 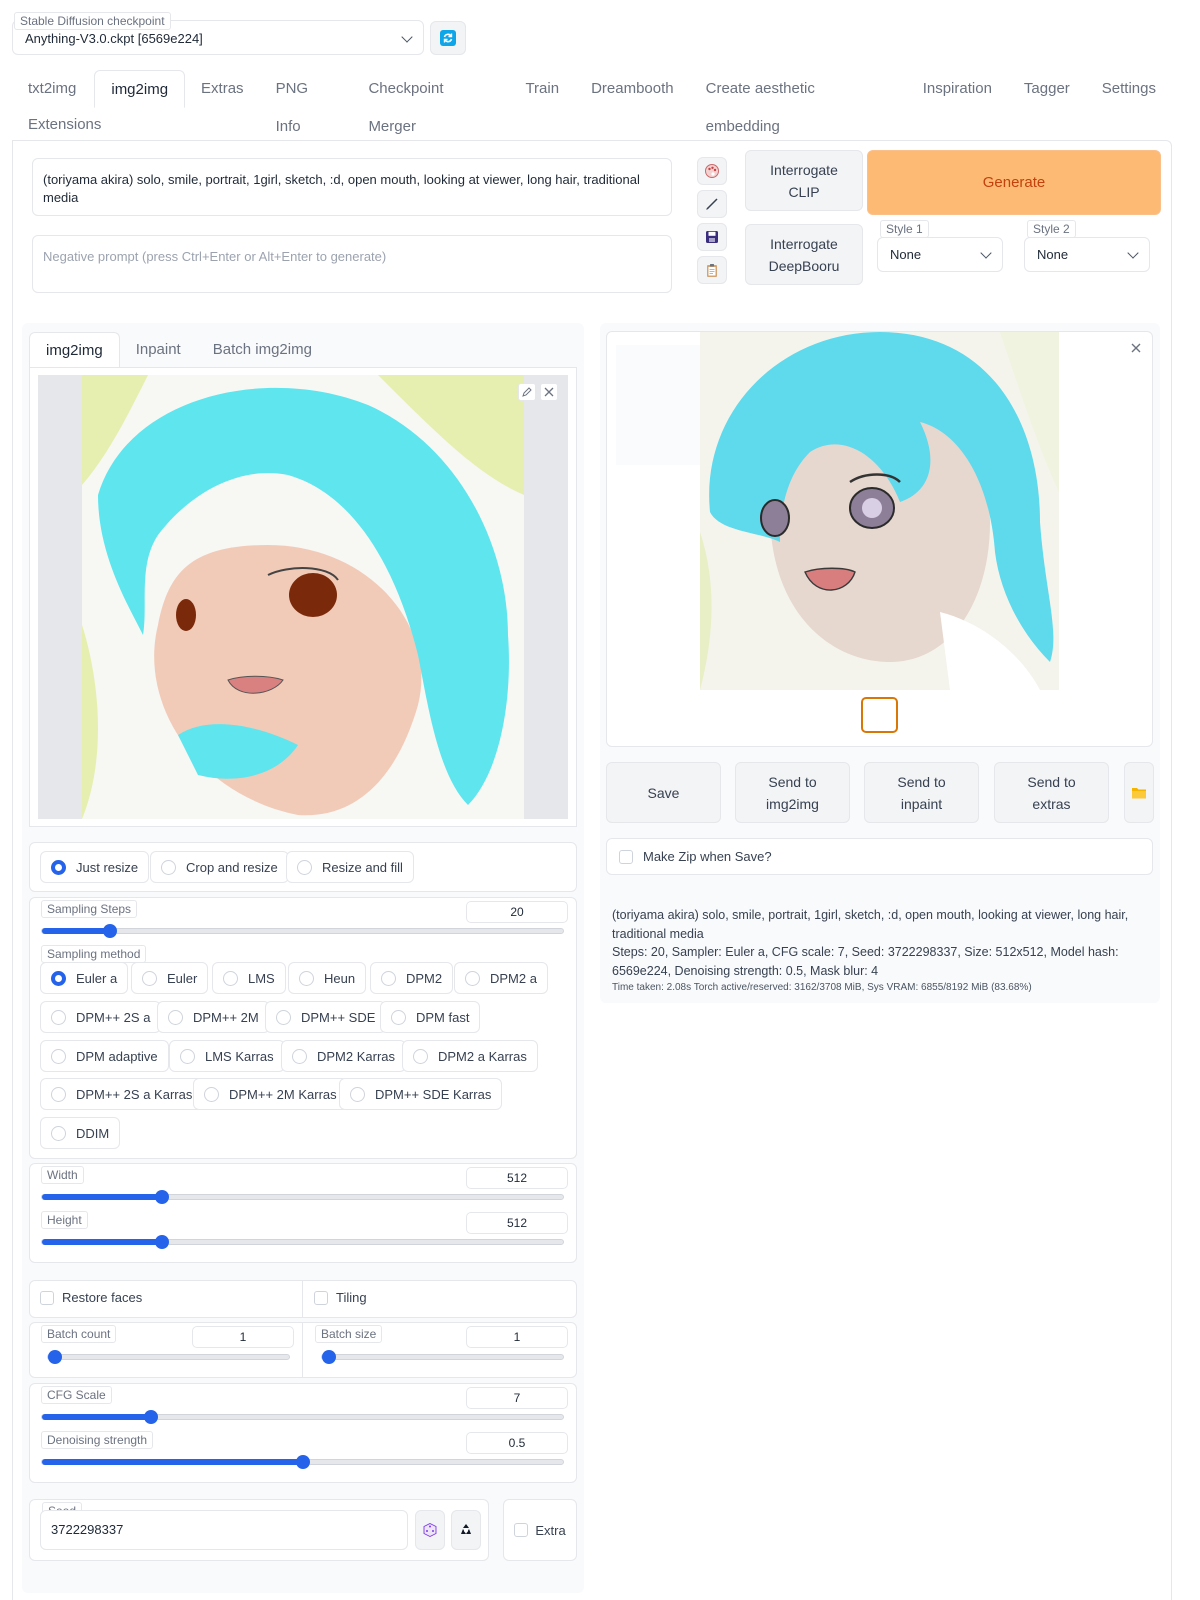 What do you see at coordinates (92, 21) in the screenshot?
I see `checkpoint-label: Stable Diffusion checkpoint` at bounding box center [92, 21].